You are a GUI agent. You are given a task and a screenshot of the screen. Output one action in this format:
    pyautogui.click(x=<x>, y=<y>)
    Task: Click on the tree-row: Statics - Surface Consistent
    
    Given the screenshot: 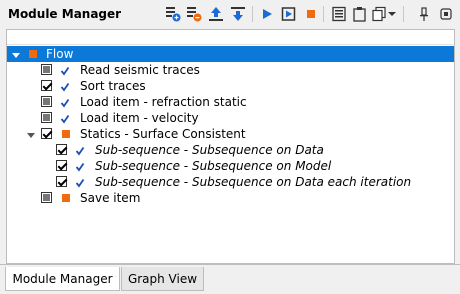 What is the action you would take?
    pyautogui.click(x=230, y=134)
    